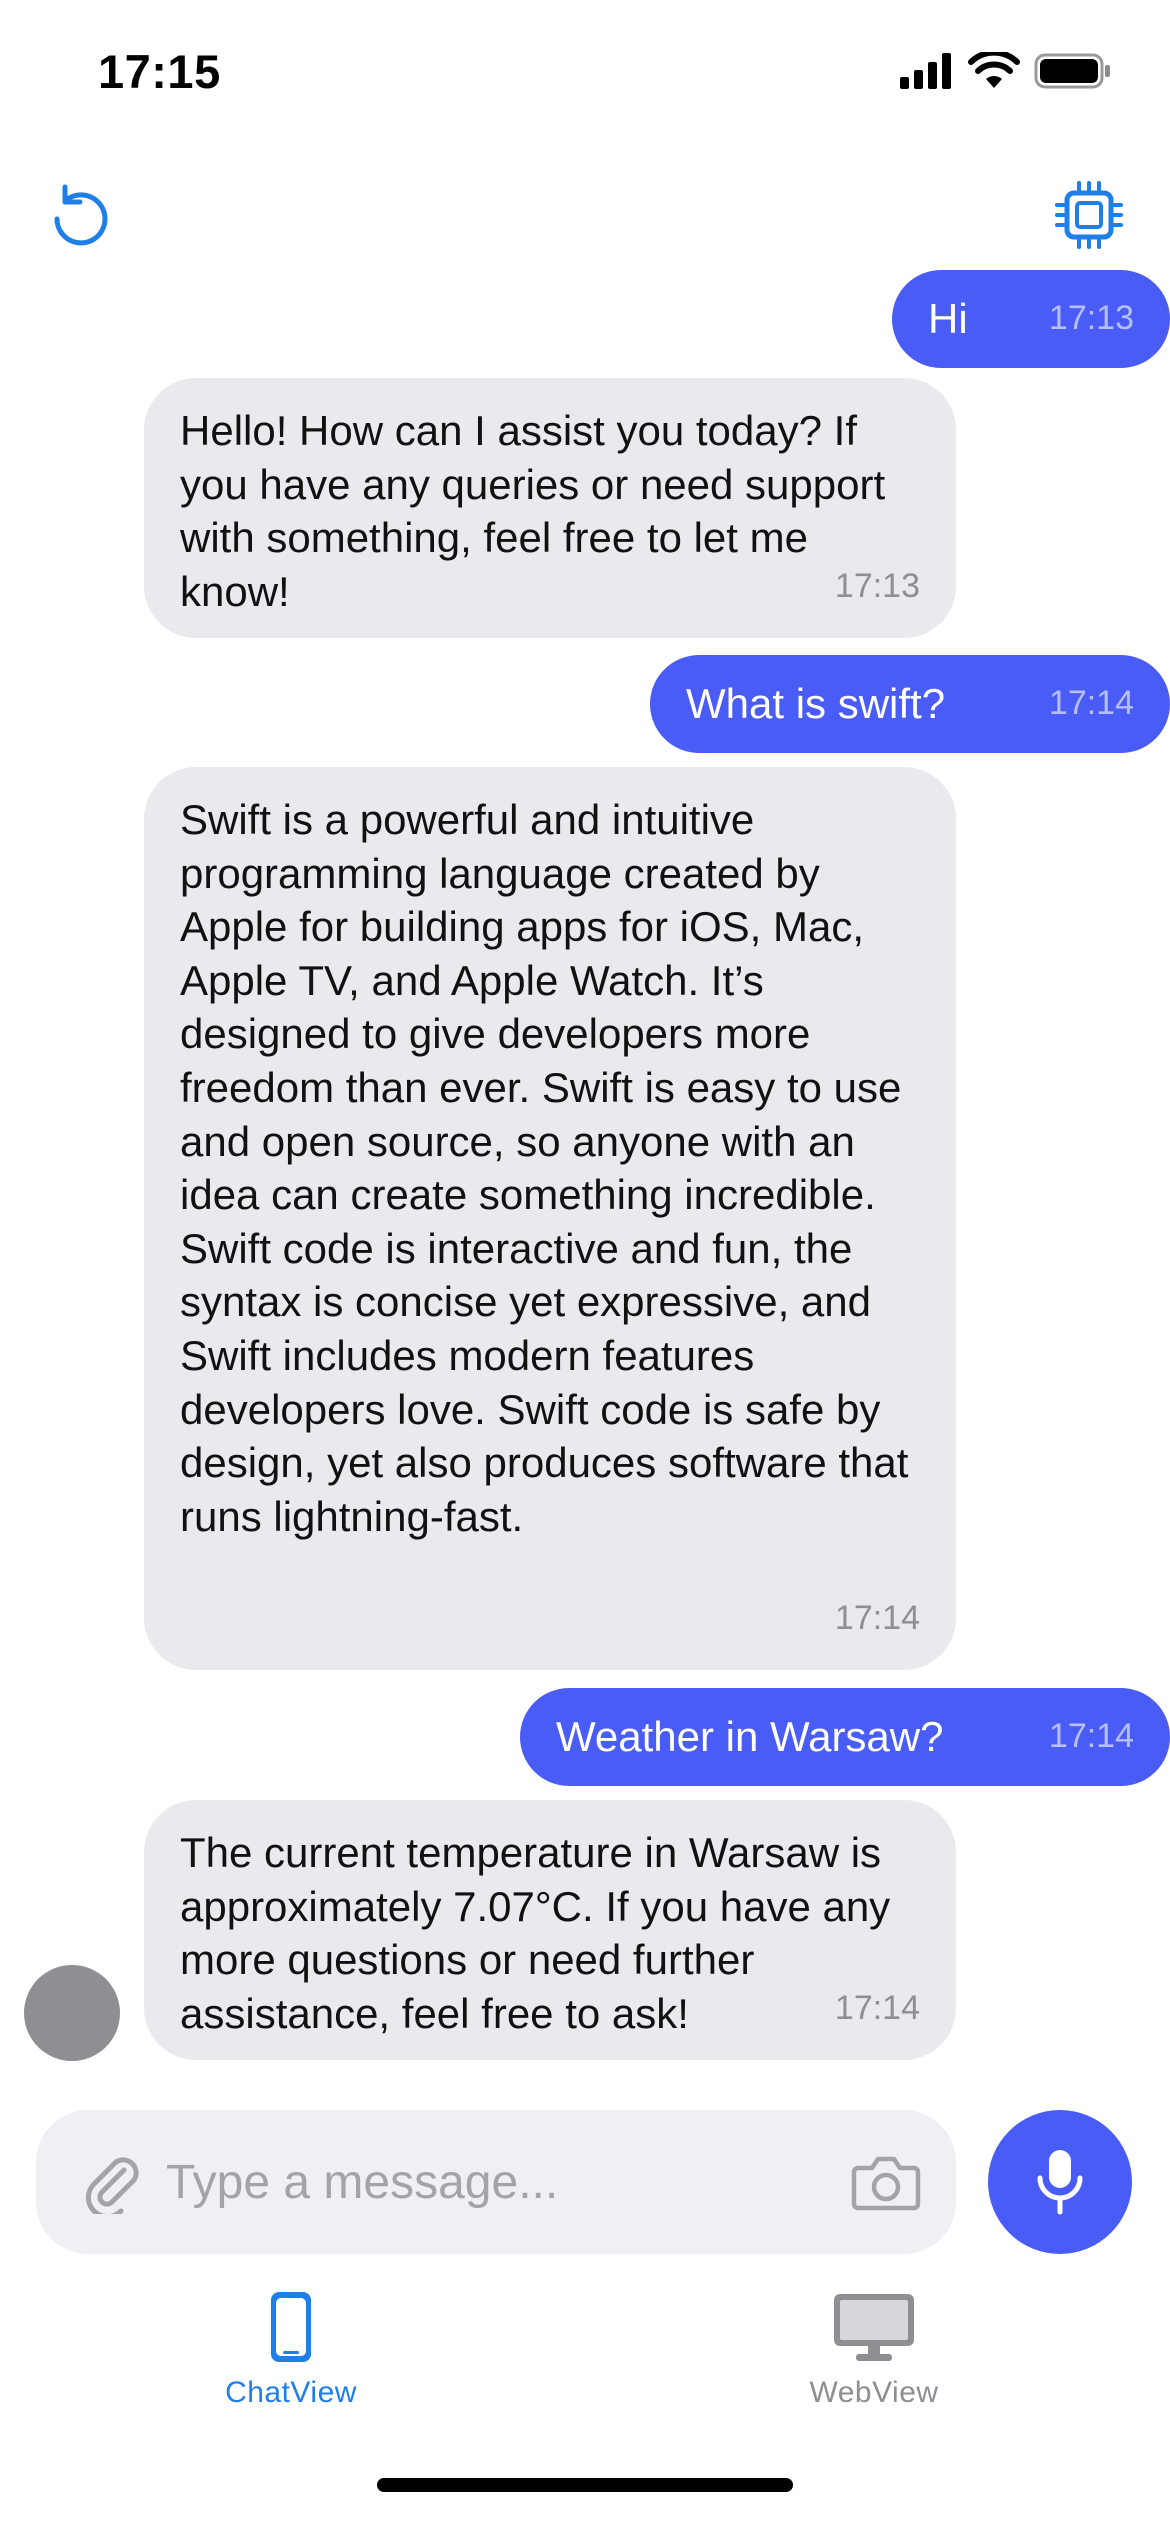 This screenshot has width=1170, height=2532. I want to click on user-message-bubble: Weather in Warsaw? 17:14, so click(845, 1737).